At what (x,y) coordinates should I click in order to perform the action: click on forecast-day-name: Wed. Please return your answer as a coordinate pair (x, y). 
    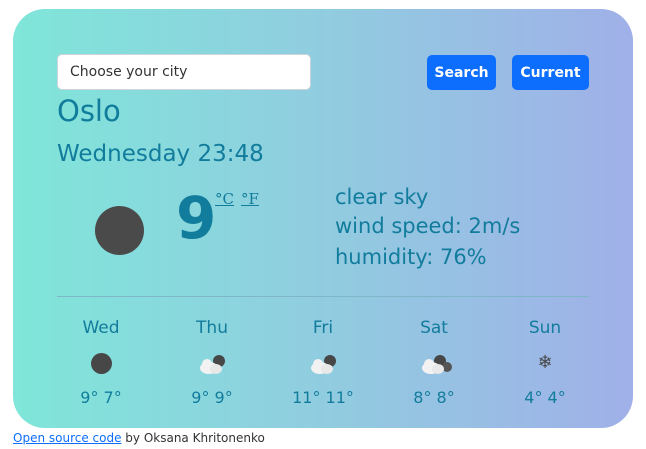
    Looking at the image, I should click on (101, 328).